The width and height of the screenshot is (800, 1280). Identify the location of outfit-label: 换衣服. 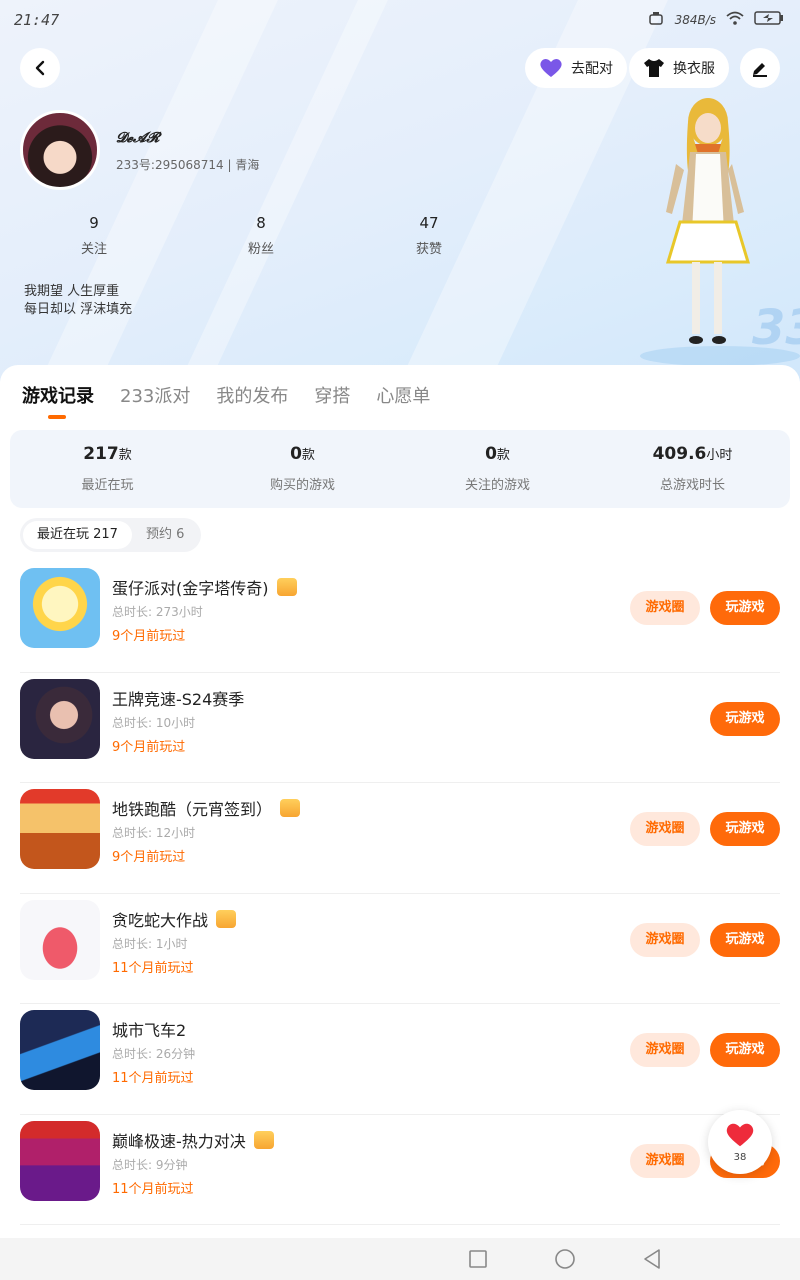
(694, 69).